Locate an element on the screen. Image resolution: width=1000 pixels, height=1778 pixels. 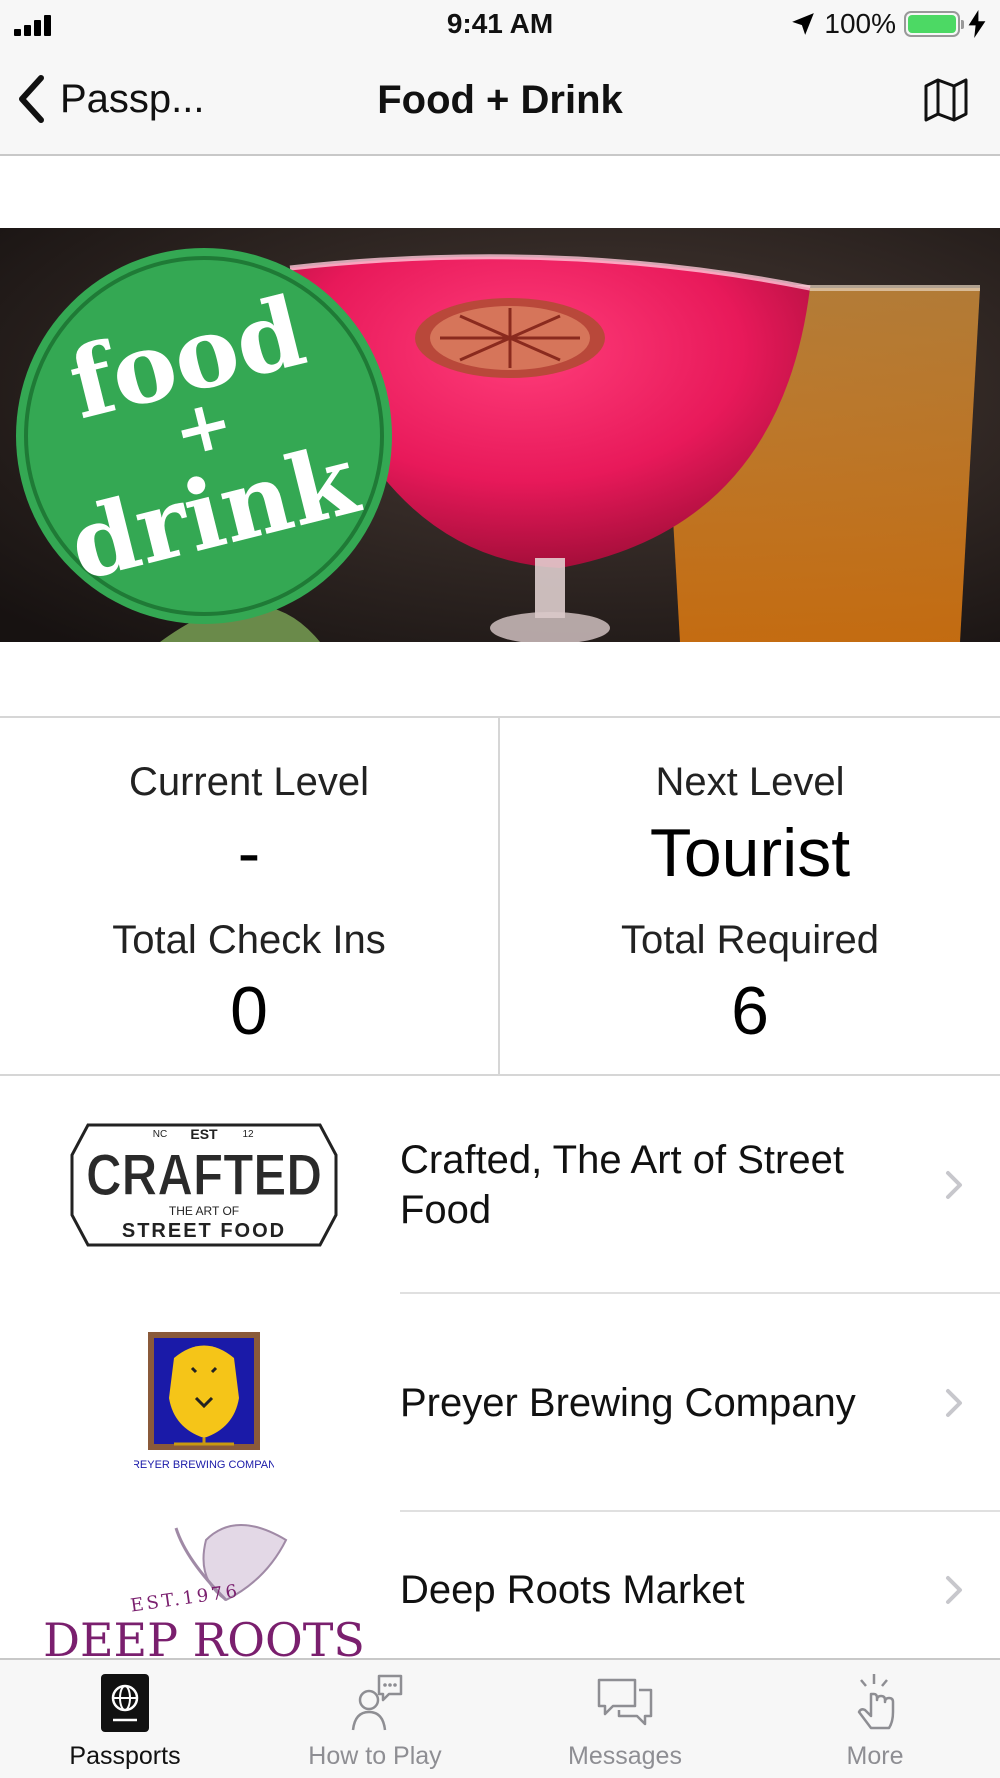
list-item: EST.1976 DEEP ROOTS Deep Roots Market is located at coordinates (500, 1585).